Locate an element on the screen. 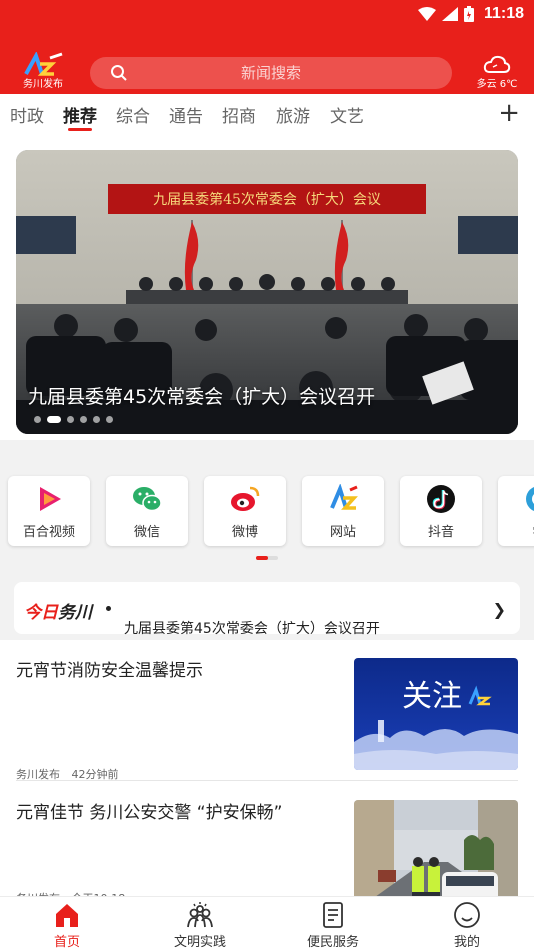 The image size is (534, 950). news-item: 元宵佳节 务川公安交警 “护安保畅” 务川发布 今天10:18 is located at coordinates (267, 855).